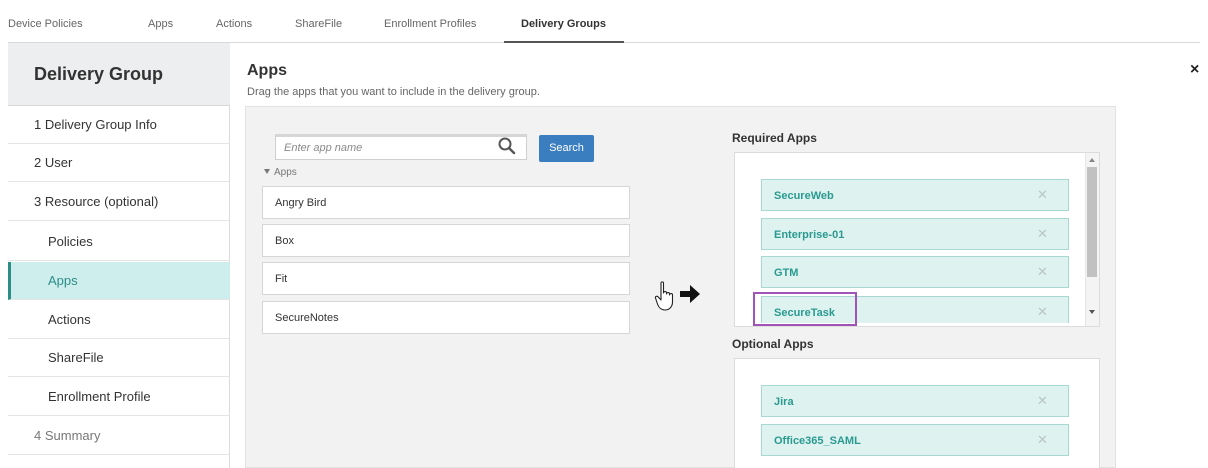  Describe the element at coordinates (267, 171) in the screenshot. I see `caret-down-icon` at that location.